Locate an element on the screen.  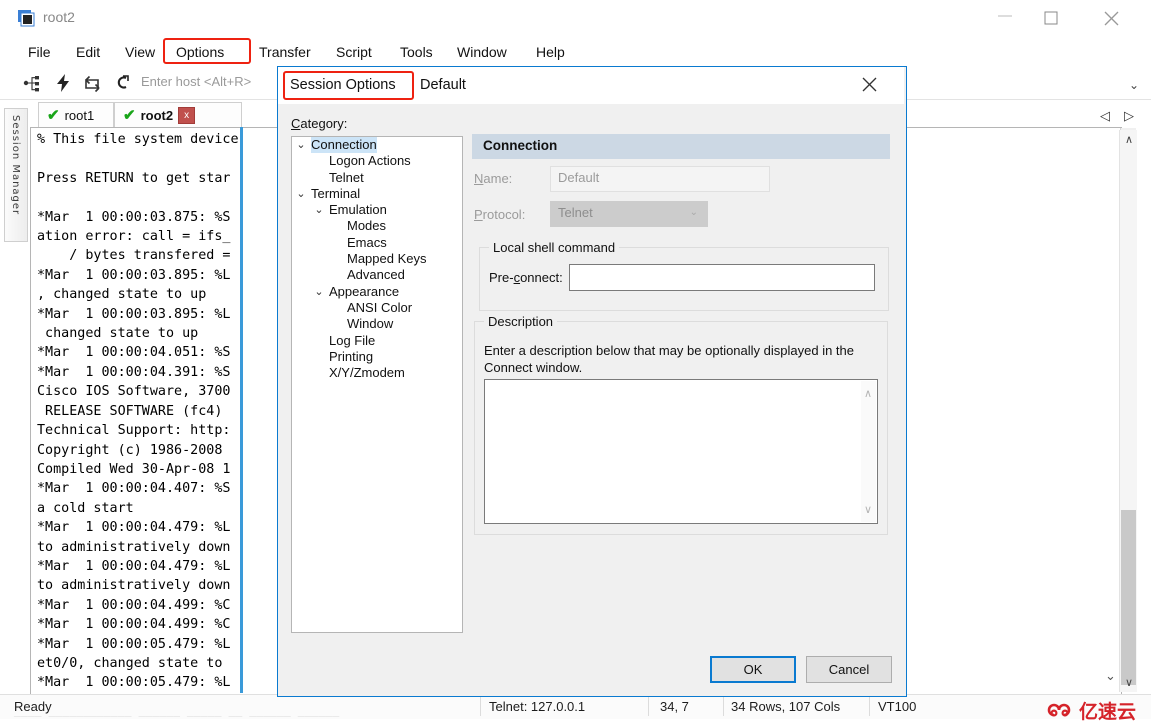
tab-close-icon: x is located at coordinates (187, 115).